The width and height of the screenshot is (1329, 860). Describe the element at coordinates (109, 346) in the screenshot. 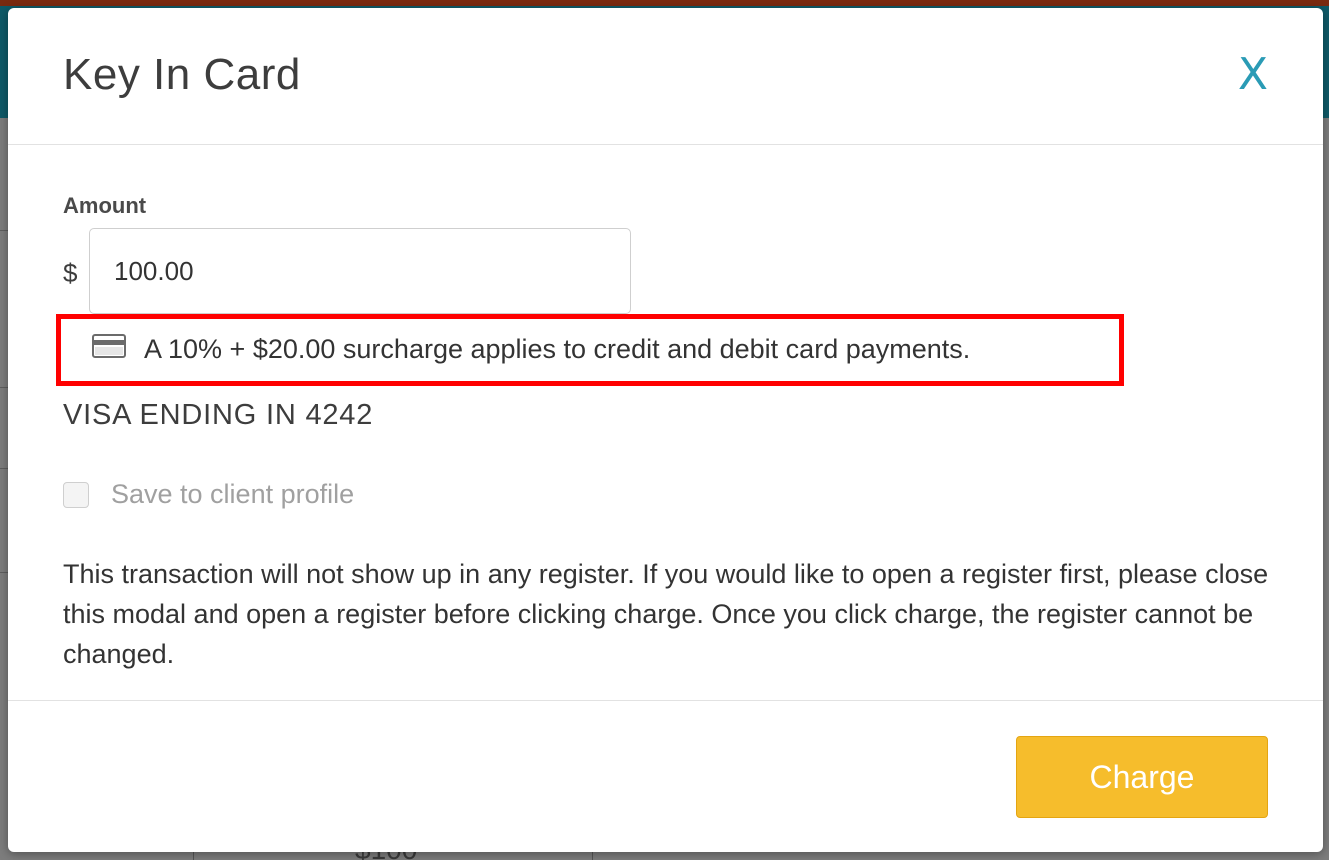

I see `credit-card-icon` at that location.